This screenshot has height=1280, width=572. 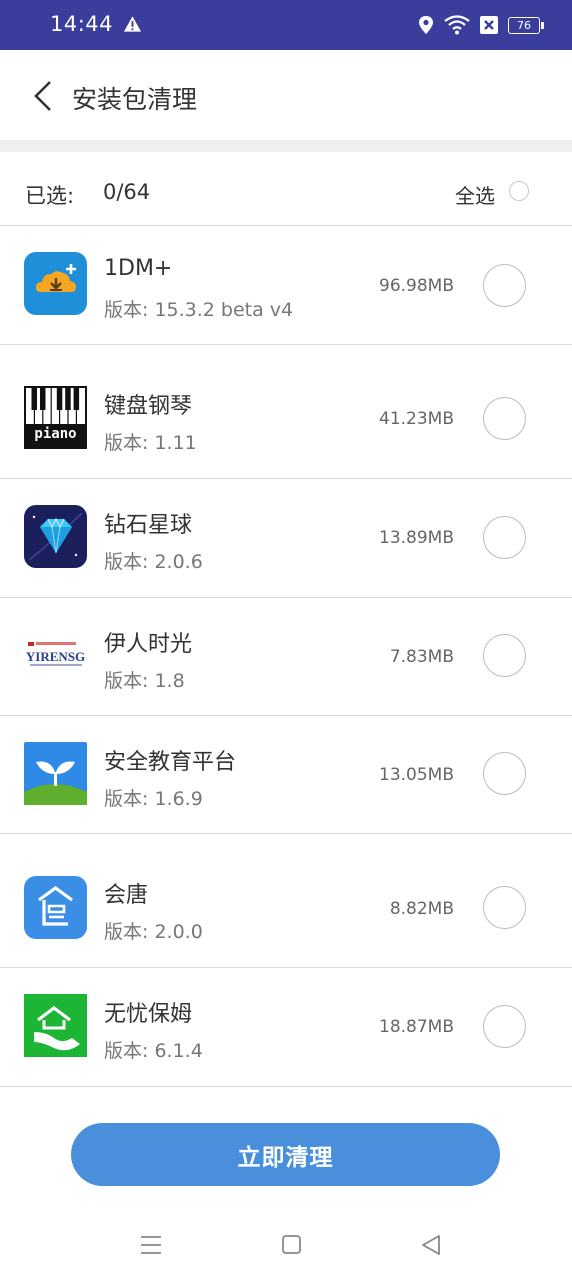 I want to click on chevron-left-icon, so click(x=43, y=96).